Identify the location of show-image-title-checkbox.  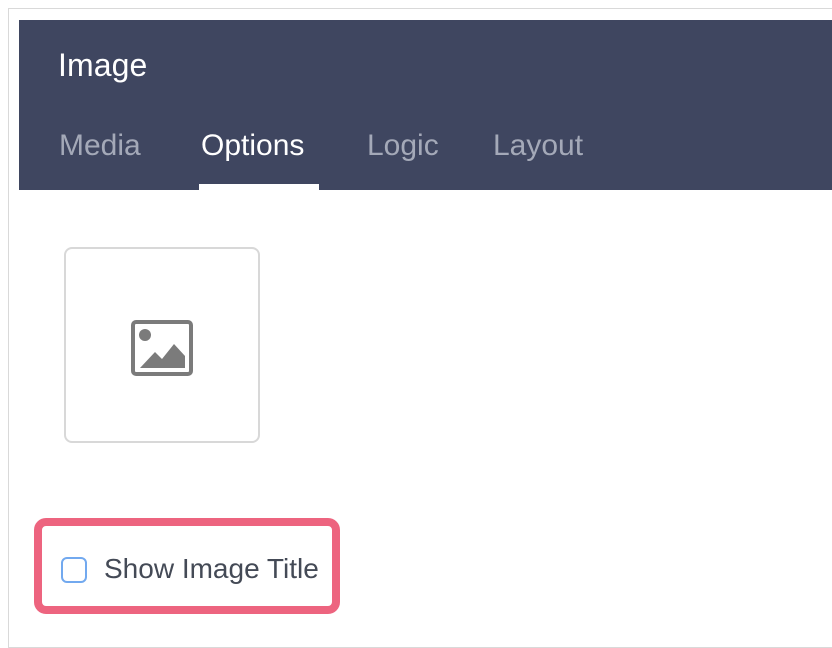
(74, 570).